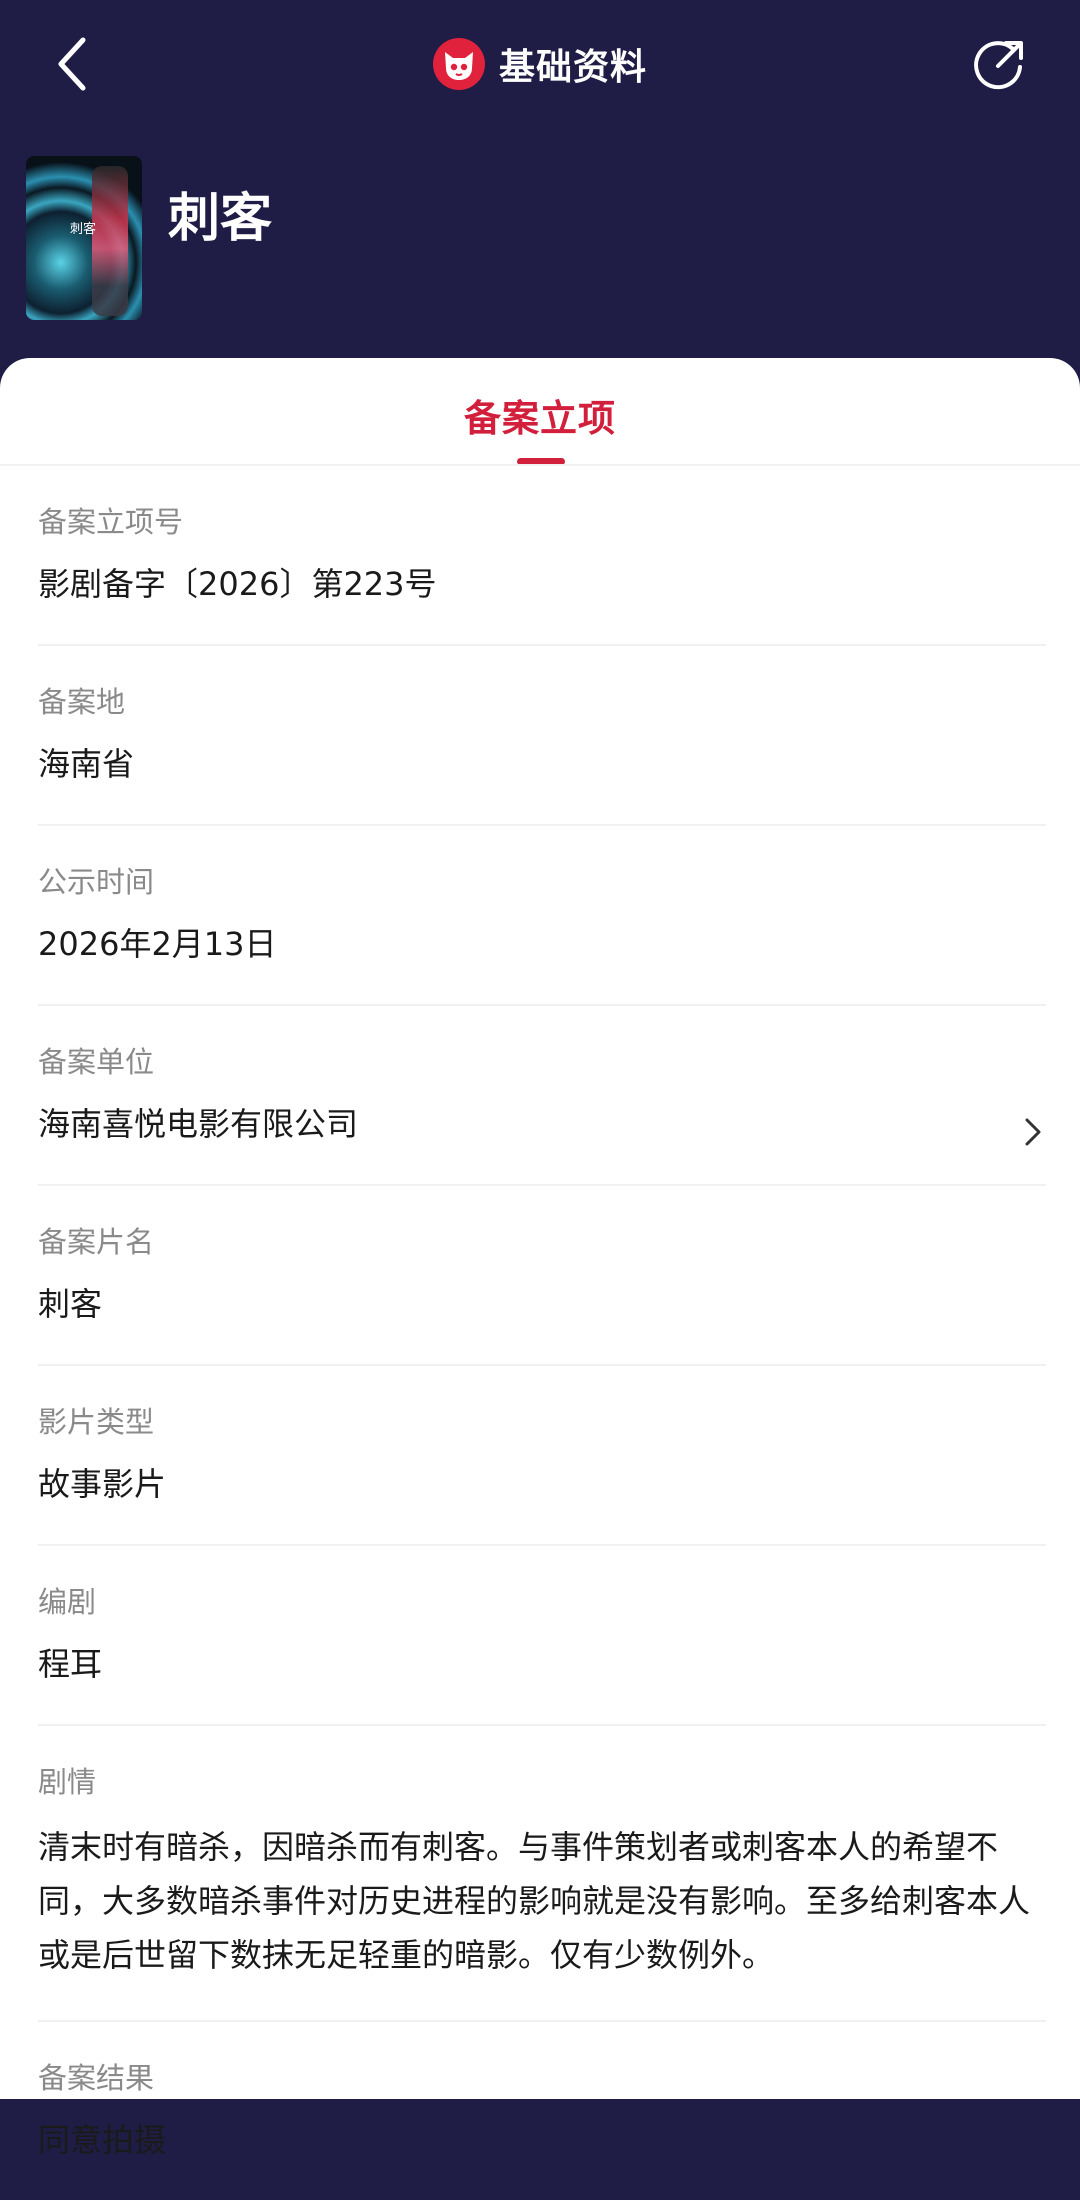  What do you see at coordinates (96, 1062) in the screenshot?
I see `field-label: 备案单位` at bounding box center [96, 1062].